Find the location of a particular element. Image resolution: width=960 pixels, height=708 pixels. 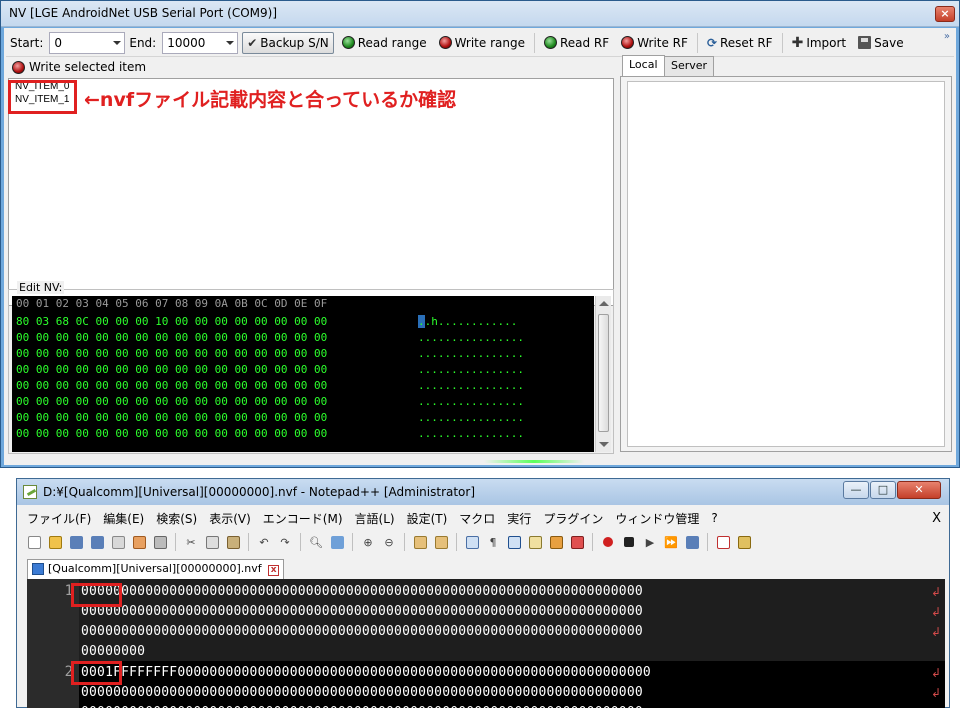

spellcheck-icon is located at coordinates (723, 542).